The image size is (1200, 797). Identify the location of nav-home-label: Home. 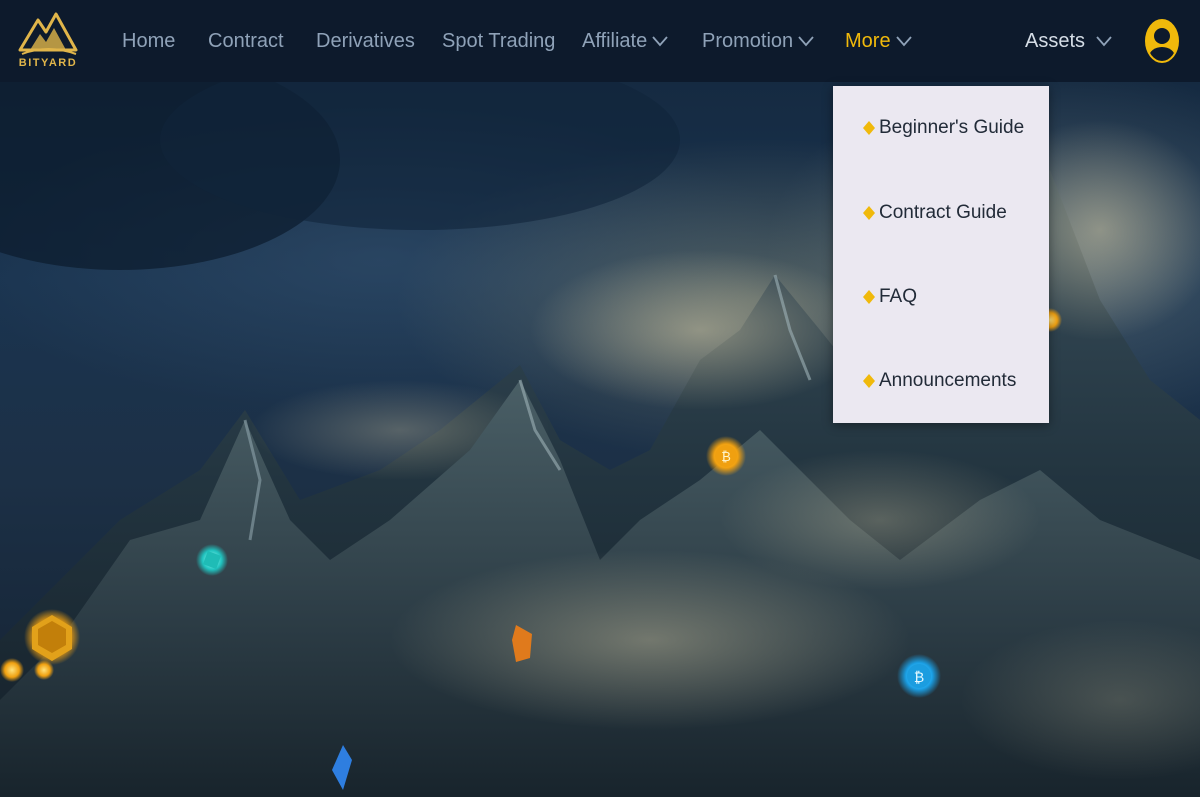
(149, 40).